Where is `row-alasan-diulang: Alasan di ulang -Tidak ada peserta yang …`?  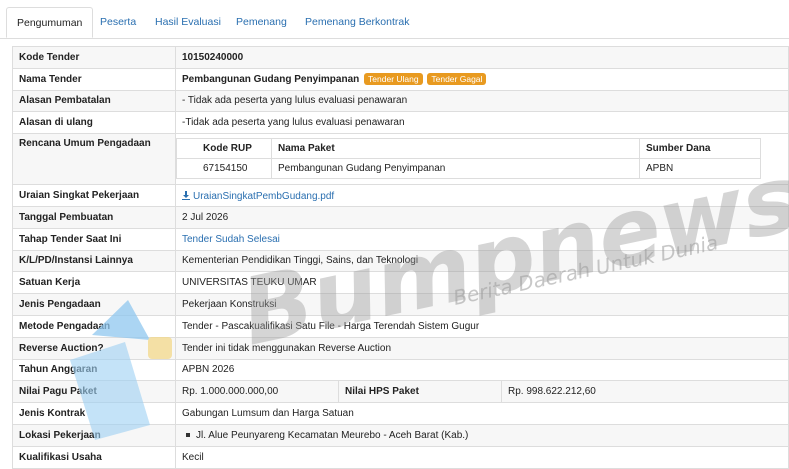 row-alasan-diulang: Alasan di ulang -Tidak ada peserta yang … is located at coordinates (400, 123).